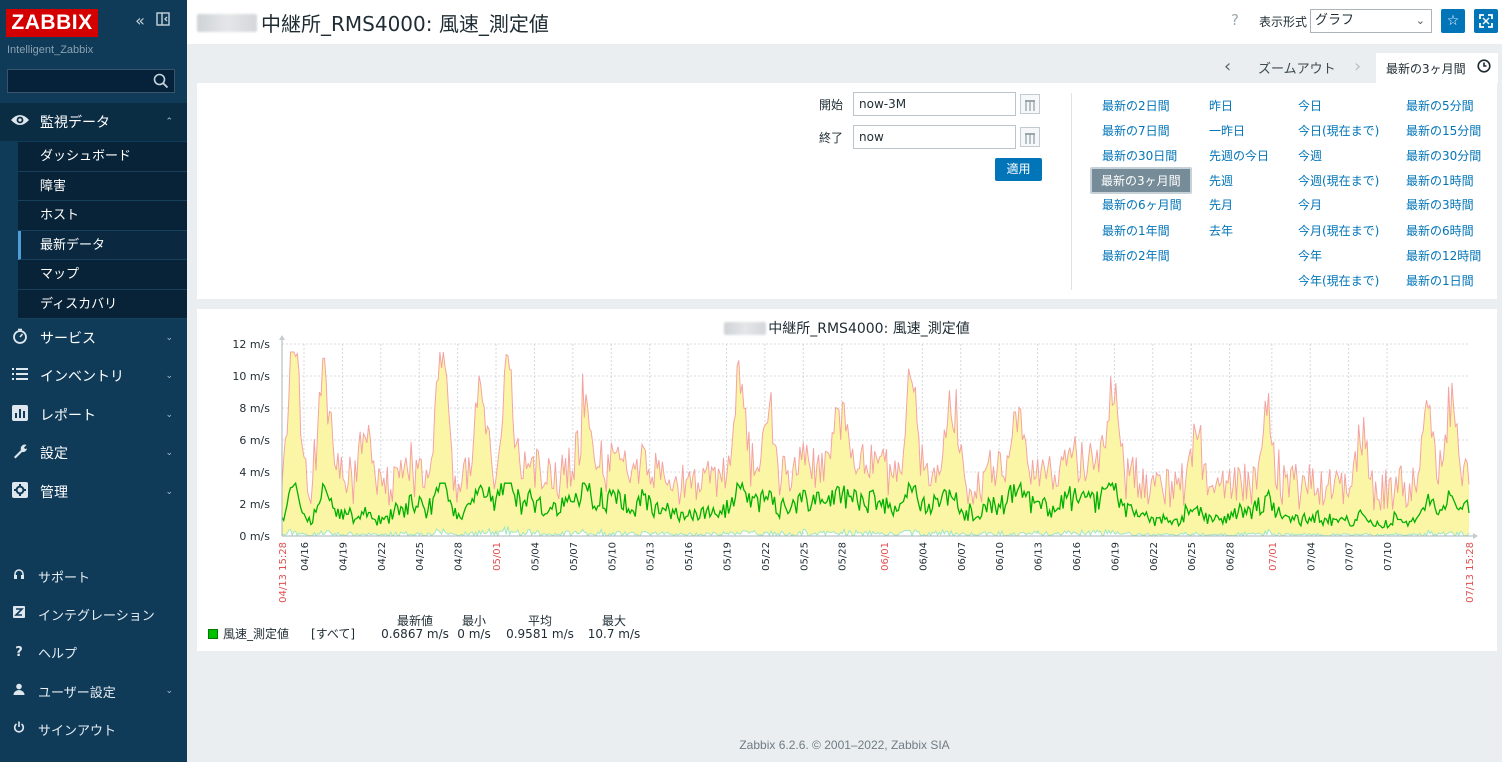 The width and height of the screenshot is (1502, 762). I want to click on page-title-text: 中継所_RMS4000: 風速_測定値, so click(405, 24).